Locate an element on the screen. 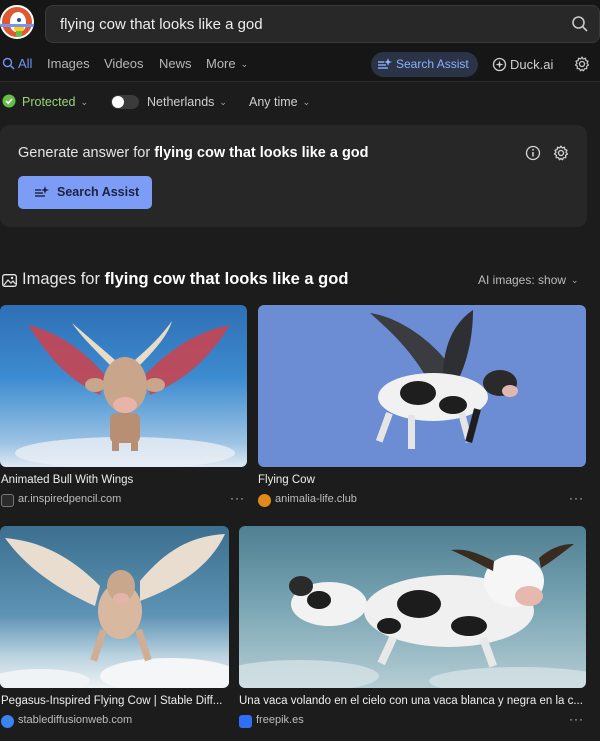 The height and width of the screenshot is (741, 600). settings-gear-icon is located at coordinates (582, 64).